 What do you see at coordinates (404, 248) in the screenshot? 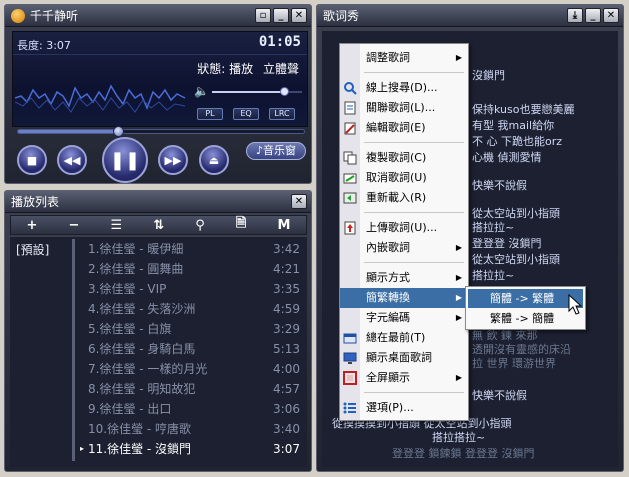
I see `menu-item: 內嵌歌詞 ▶` at bounding box center [404, 248].